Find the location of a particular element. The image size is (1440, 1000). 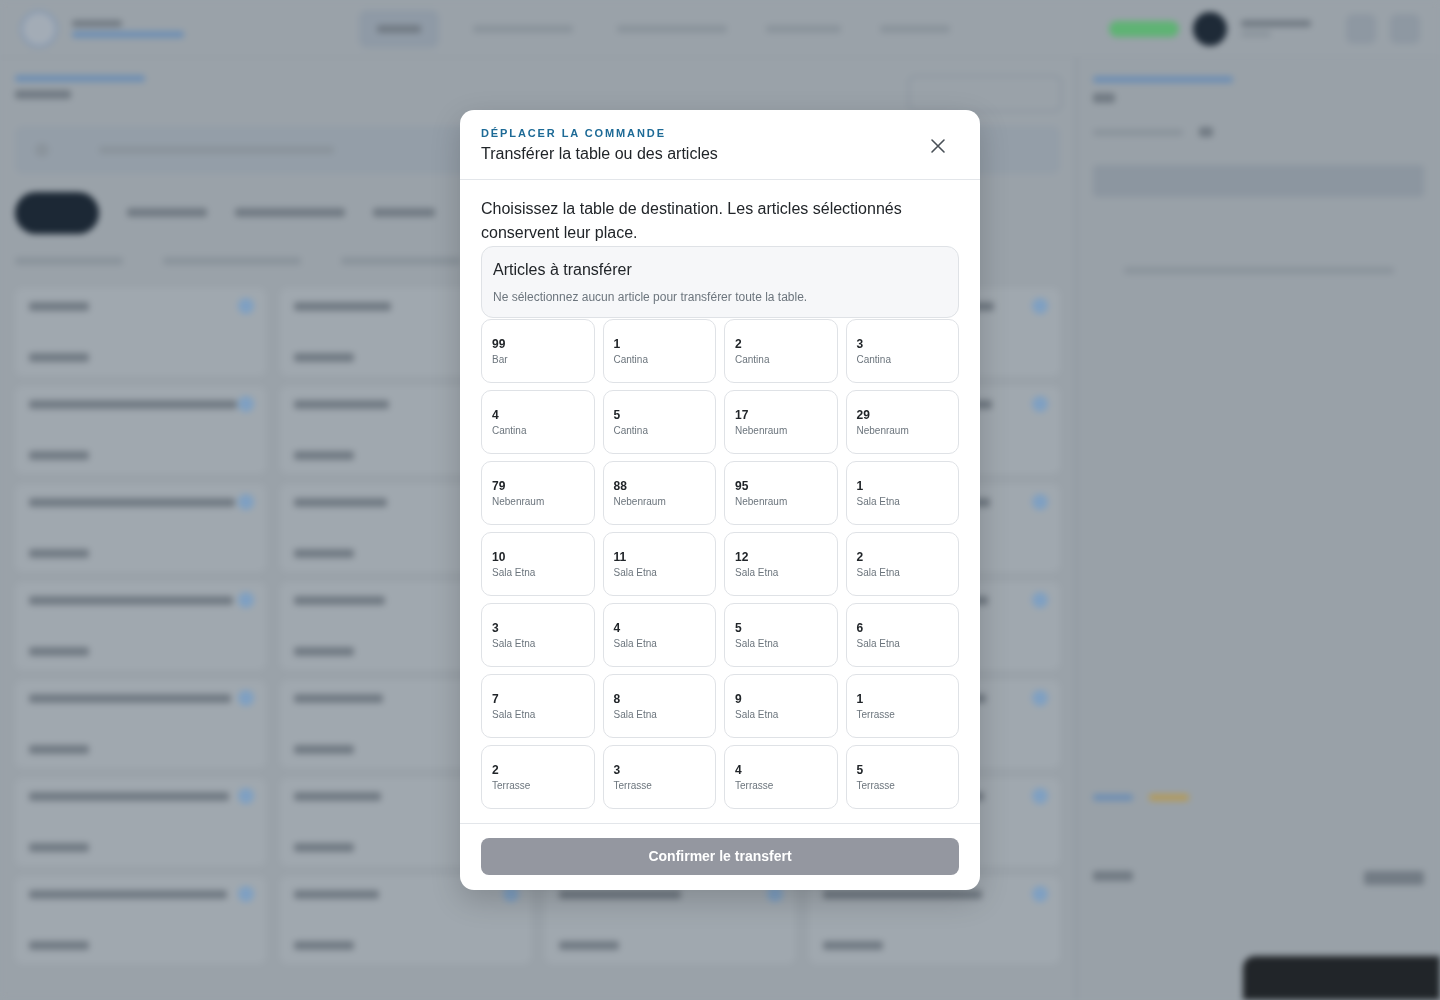

table-number: 7 is located at coordinates (495, 699).